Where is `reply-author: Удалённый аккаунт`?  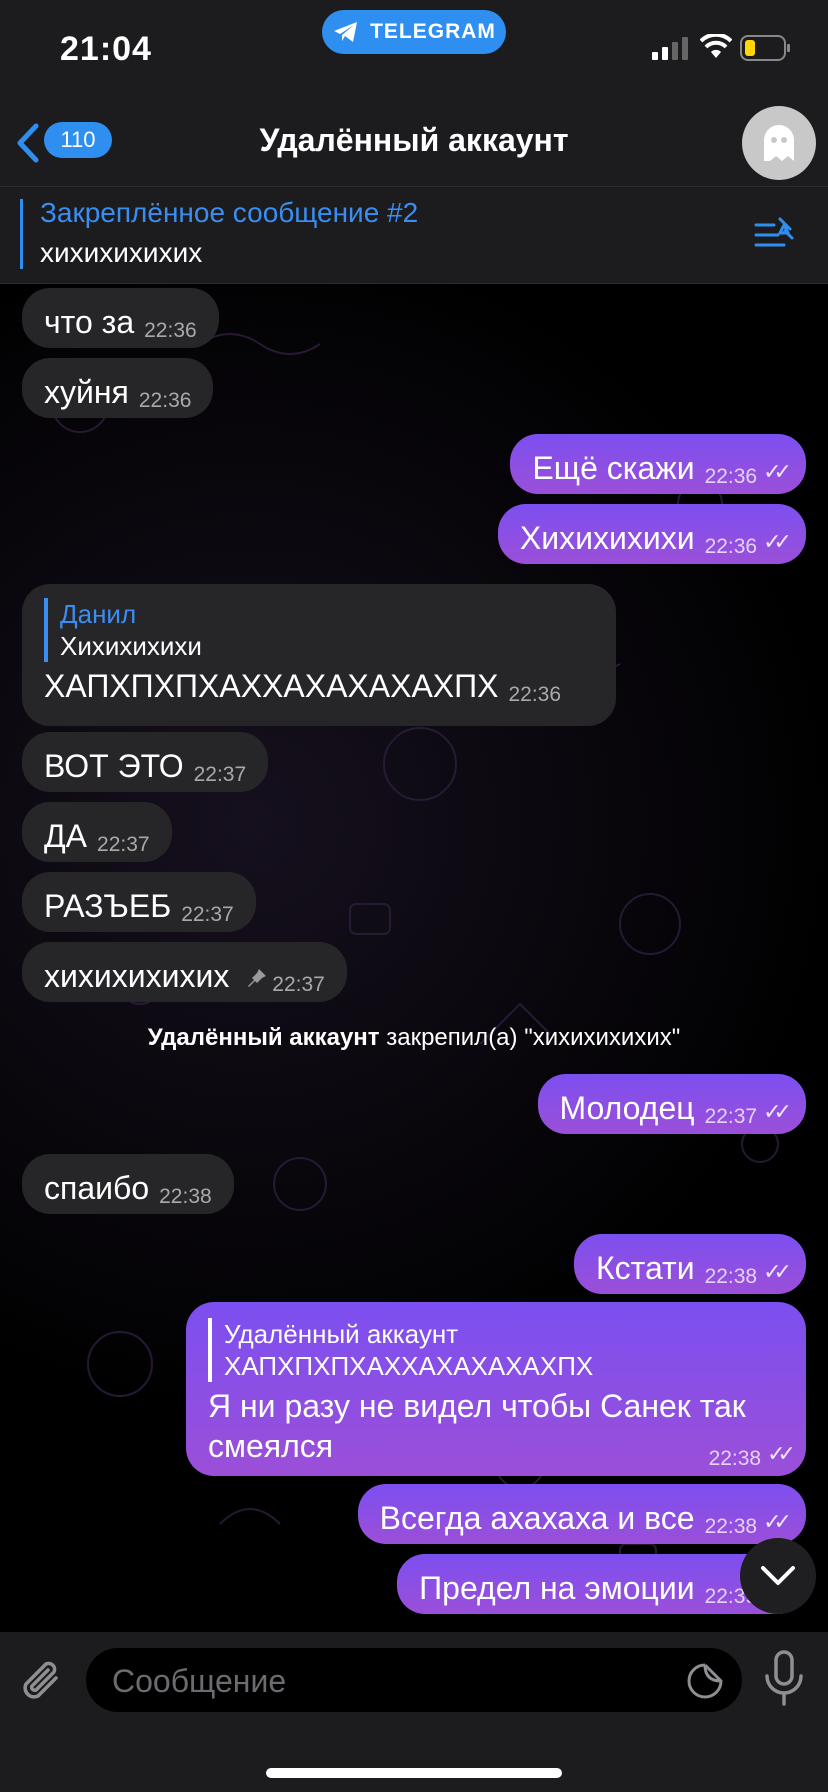
reply-author: Удалённый аккаунт is located at coordinates (341, 1334).